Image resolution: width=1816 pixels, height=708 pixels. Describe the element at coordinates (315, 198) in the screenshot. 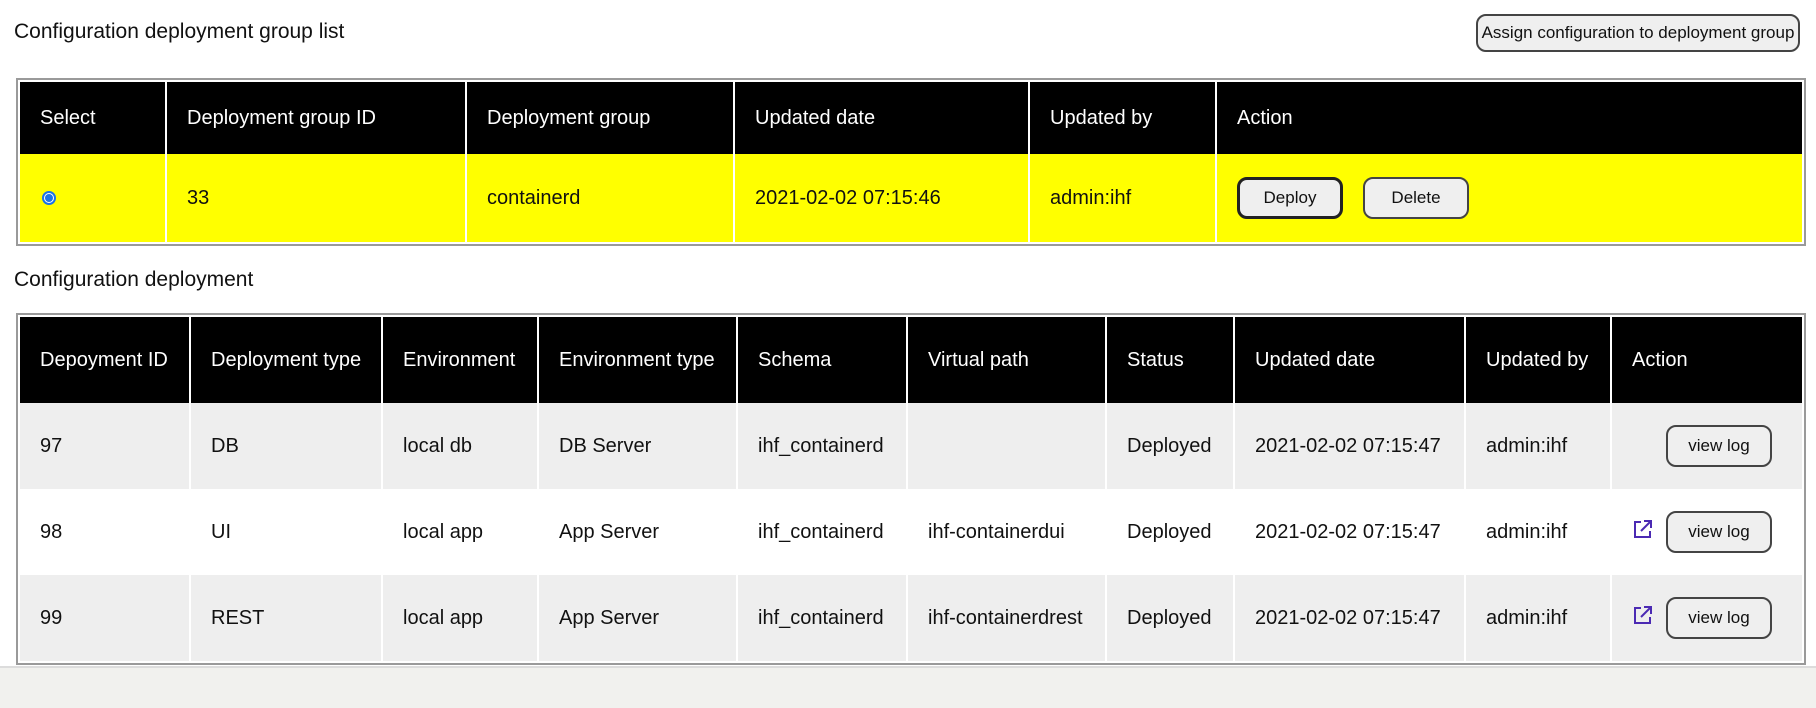

I see `group-id-cell: 33` at that location.